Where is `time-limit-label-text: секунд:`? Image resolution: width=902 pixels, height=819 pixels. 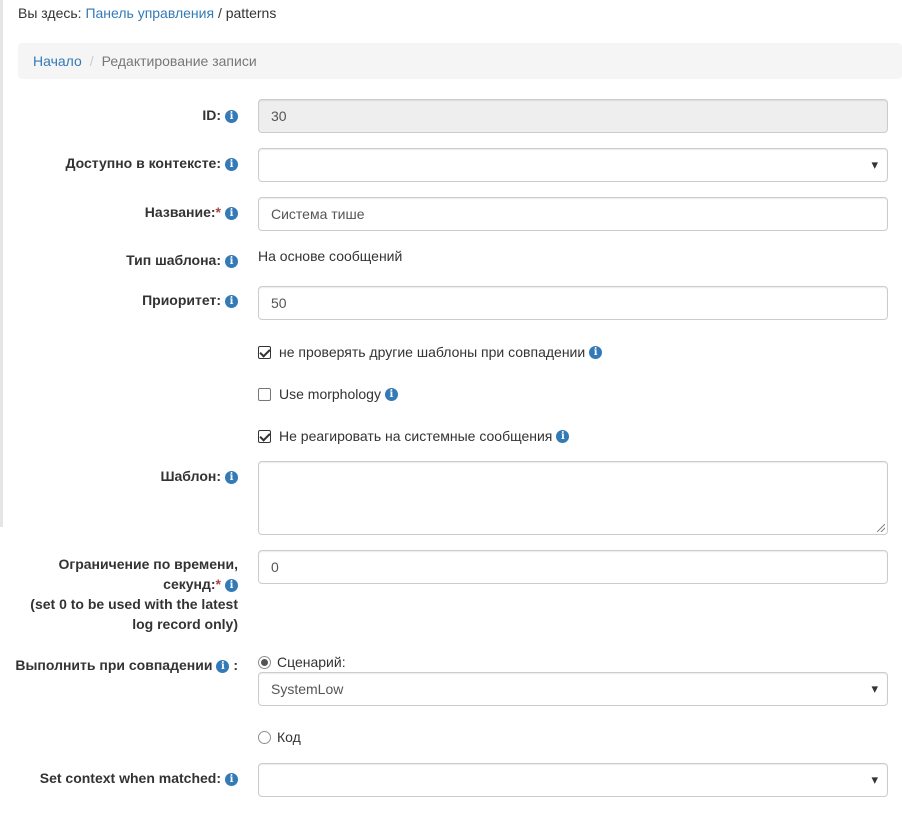 time-limit-label-text: секунд: is located at coordinates (189, 584).